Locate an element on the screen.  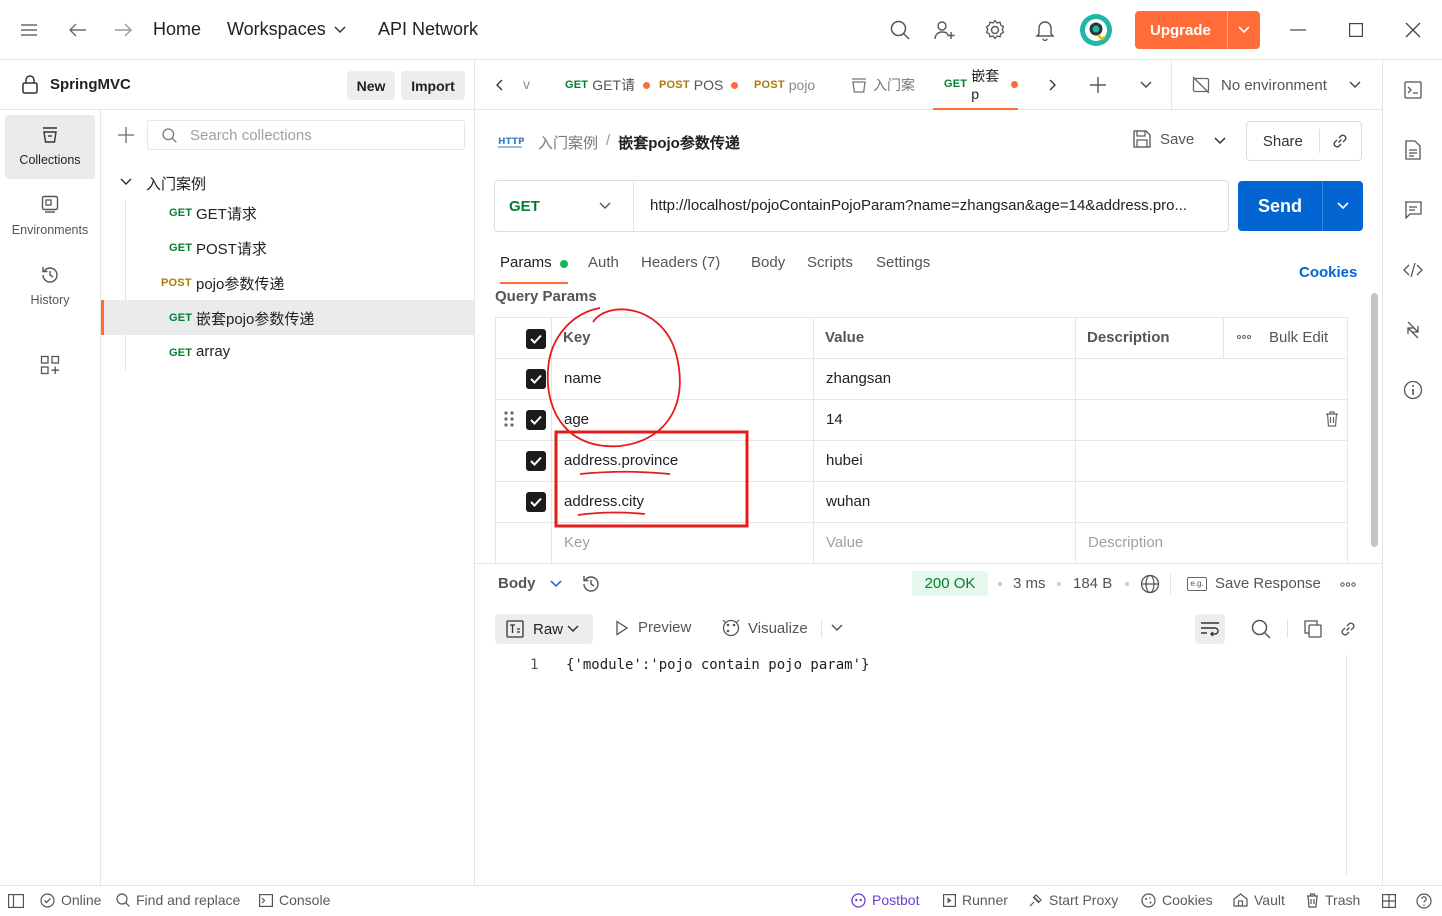
api-network-link: API Network is located at coordinates (428, 29).